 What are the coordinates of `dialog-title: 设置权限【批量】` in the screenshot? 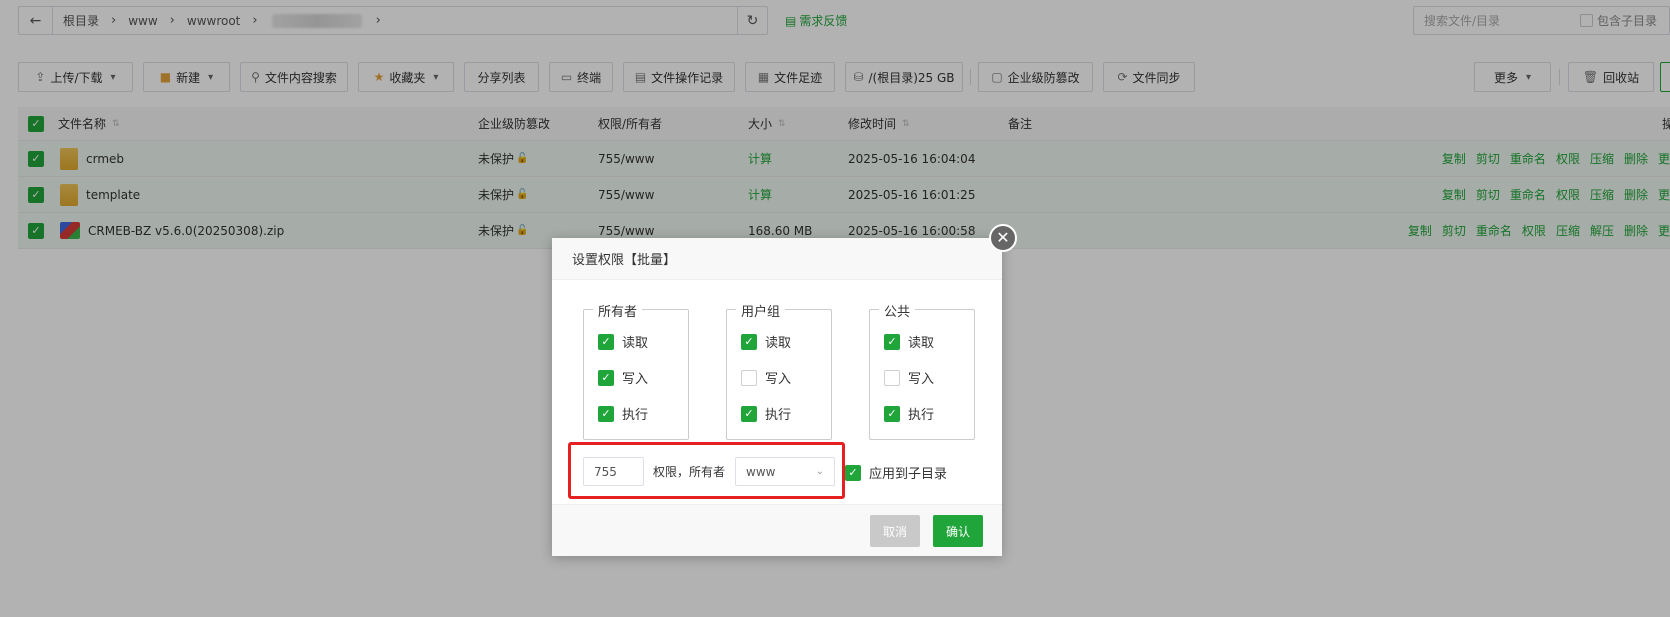 It's located at (777, 259).